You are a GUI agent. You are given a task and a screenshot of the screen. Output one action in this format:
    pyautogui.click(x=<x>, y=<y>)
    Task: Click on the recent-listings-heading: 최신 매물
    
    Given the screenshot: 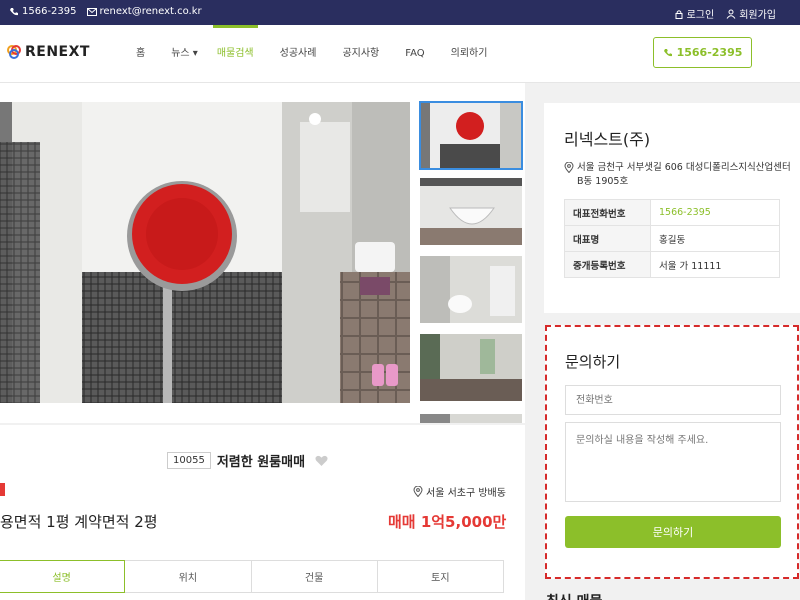 What is the action you would take?
    pyautogui.click(x=574, y=595)
    